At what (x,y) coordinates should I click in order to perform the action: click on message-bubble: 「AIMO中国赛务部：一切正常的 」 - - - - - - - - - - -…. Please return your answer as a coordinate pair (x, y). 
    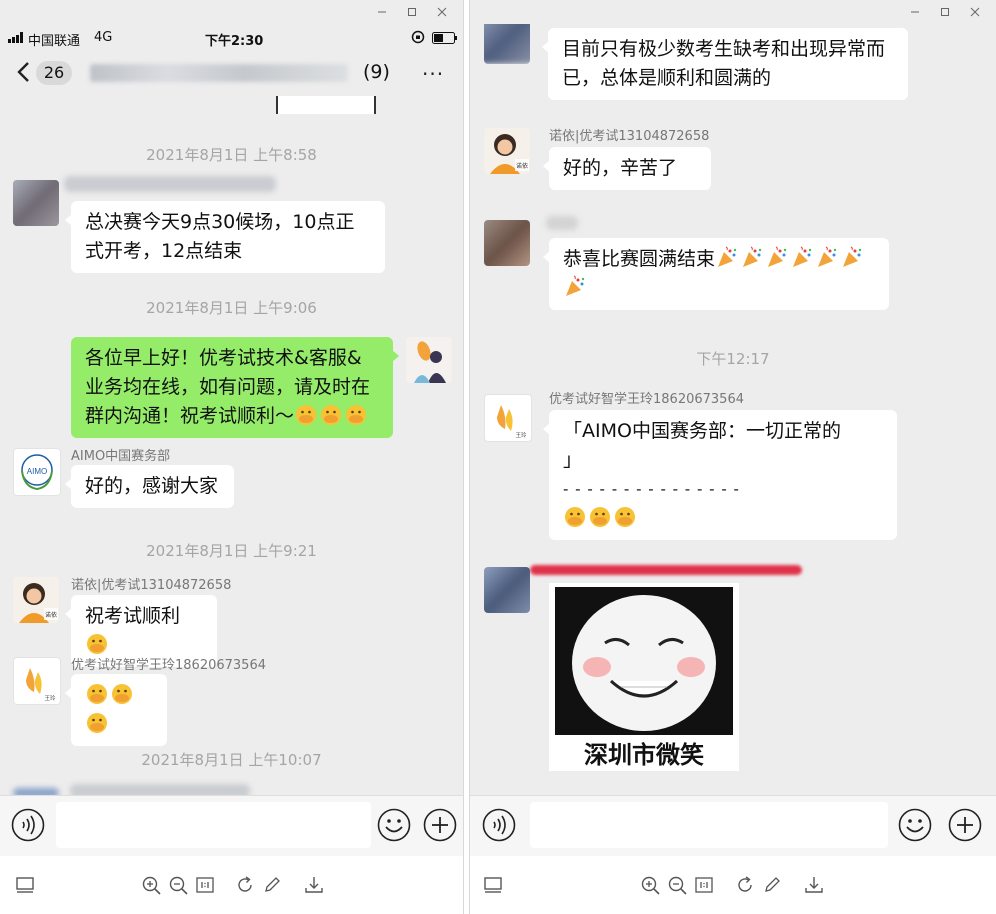
    Looking at the image, I should click on (720, 475).